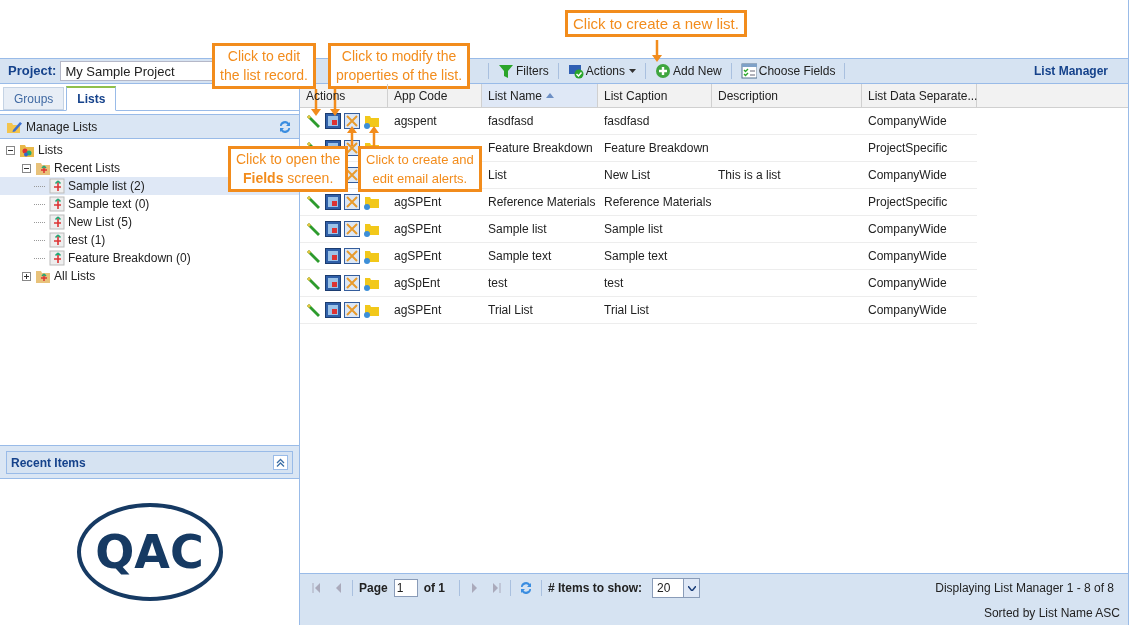 This screenshot has width=1129, height=625. Describe the element at coordinates (14, 126) in the screenshot. I see `folder-pencil-icon` at that location.